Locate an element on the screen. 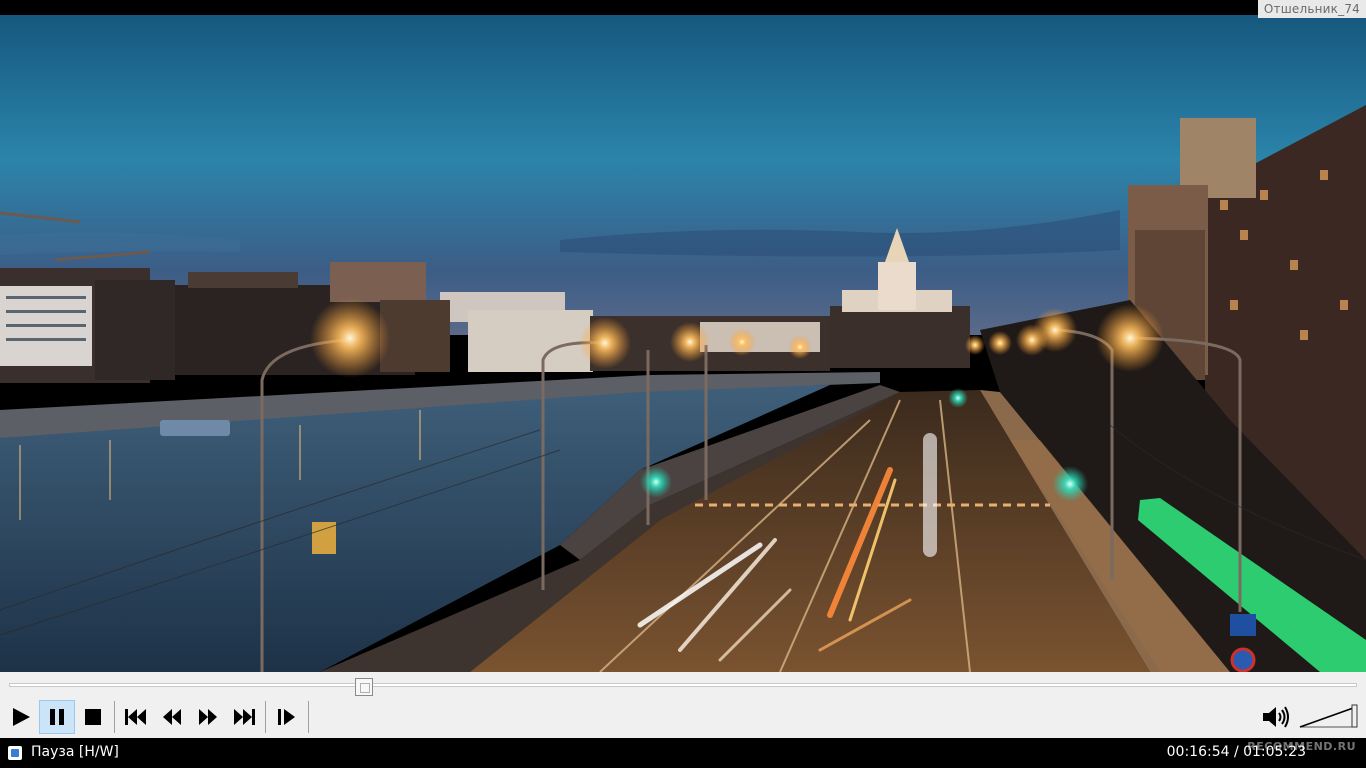 The width and height of the screenshot is (1366, 768). rewind-button is located at coordinates (172, 717).